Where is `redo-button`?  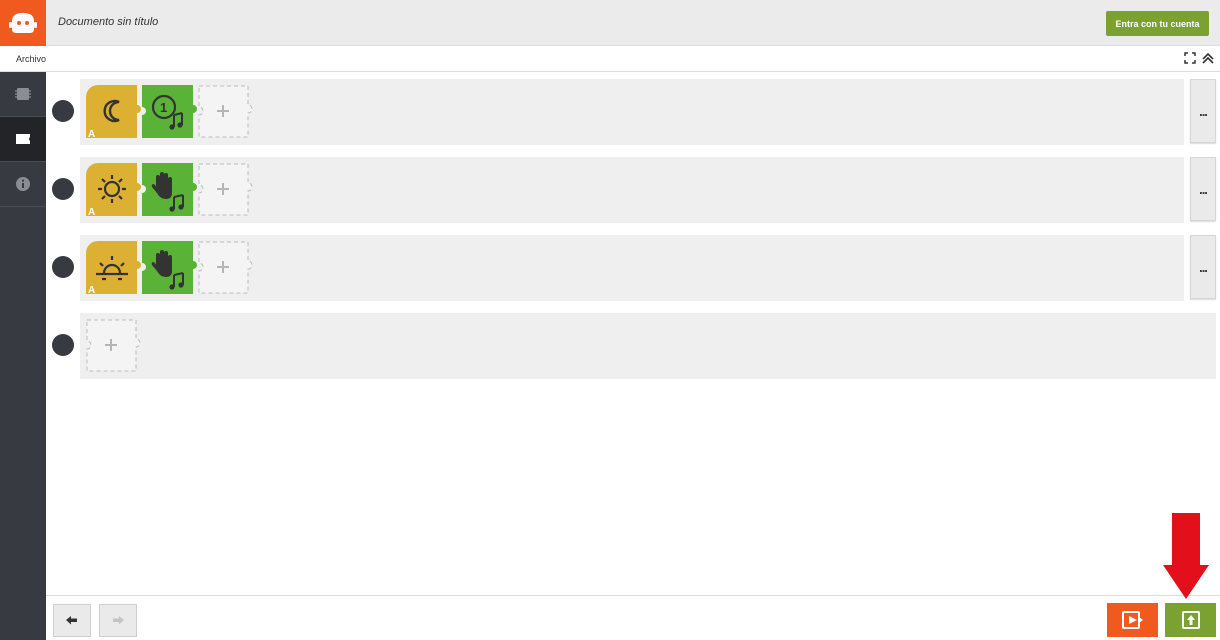
redo-button is located at coordinates (118, 620).